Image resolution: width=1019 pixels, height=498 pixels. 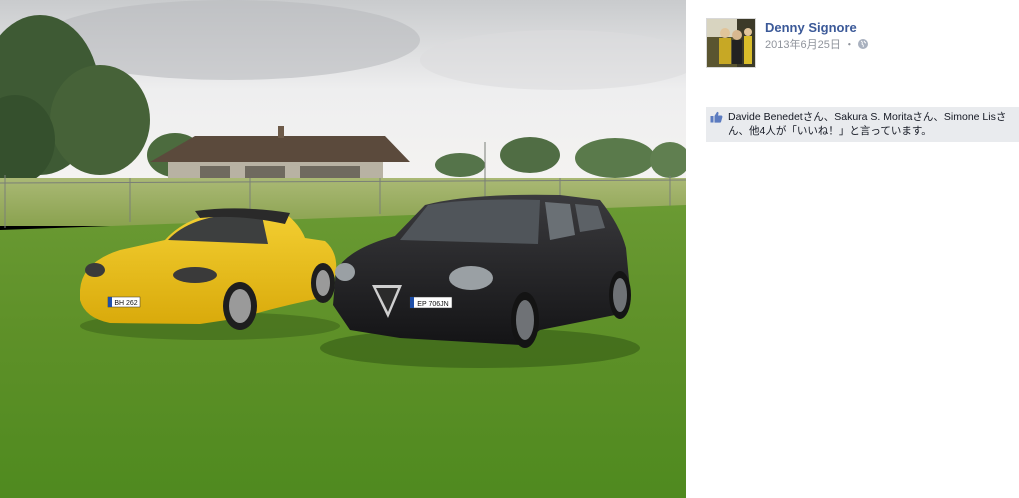 What do you see at coordinates (811, 27) in the screenshot?
I see `author-name: Denny Signore` at bounding box center [811, 27].